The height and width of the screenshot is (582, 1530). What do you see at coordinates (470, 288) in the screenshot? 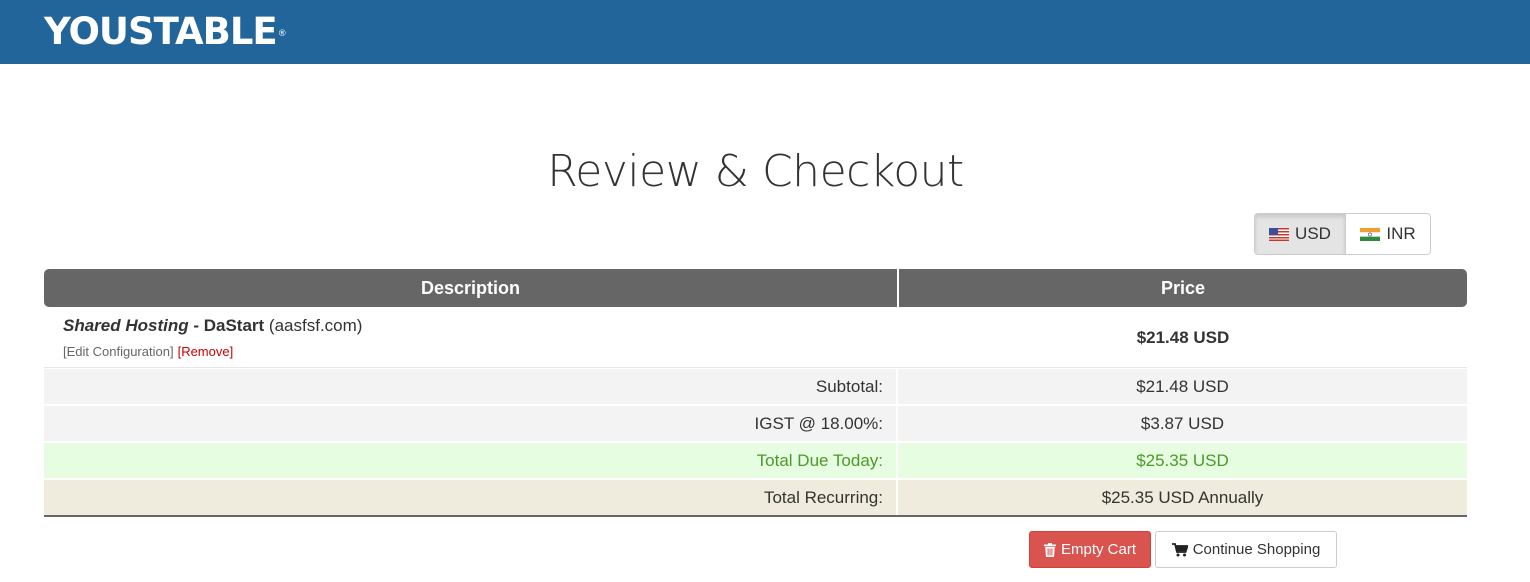
I see `description-column-header: Description` at bounding box center [470, 288].